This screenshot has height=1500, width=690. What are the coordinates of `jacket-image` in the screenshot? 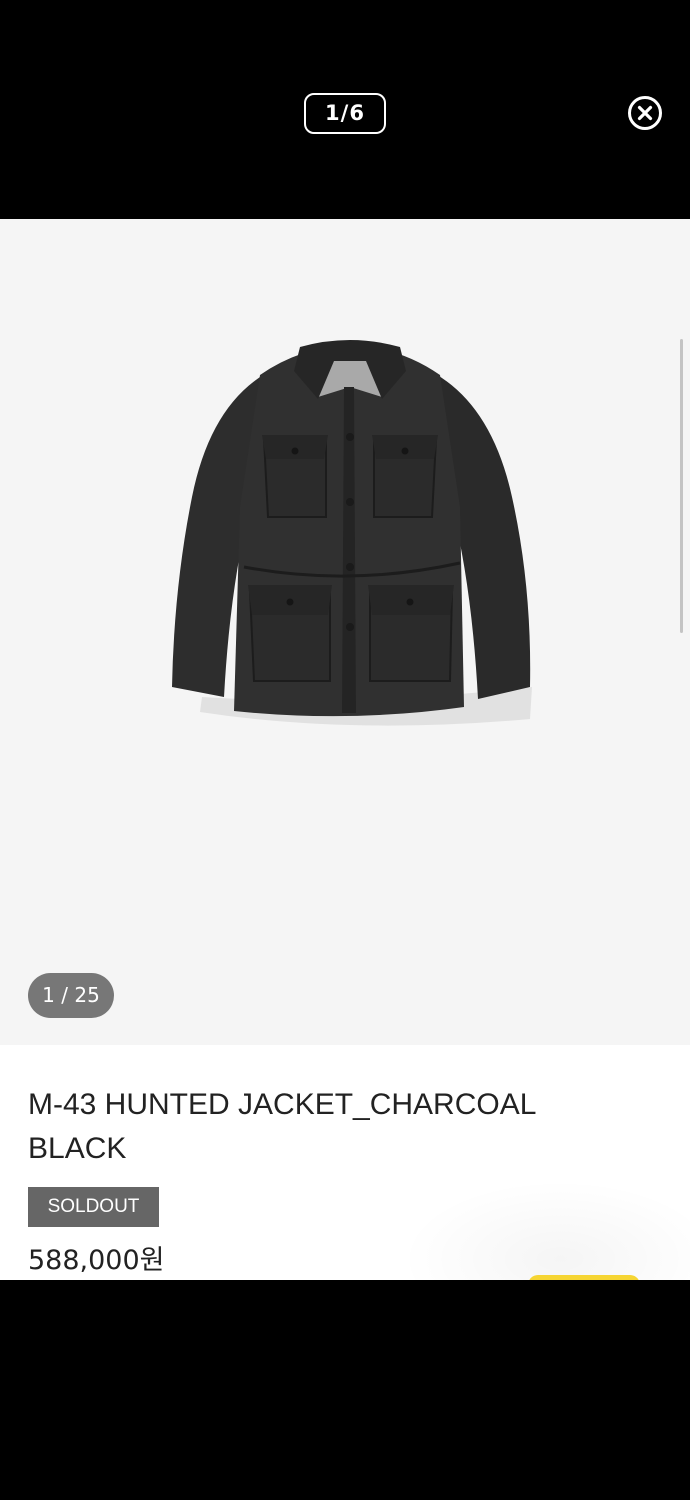 It's located at (352, 533).